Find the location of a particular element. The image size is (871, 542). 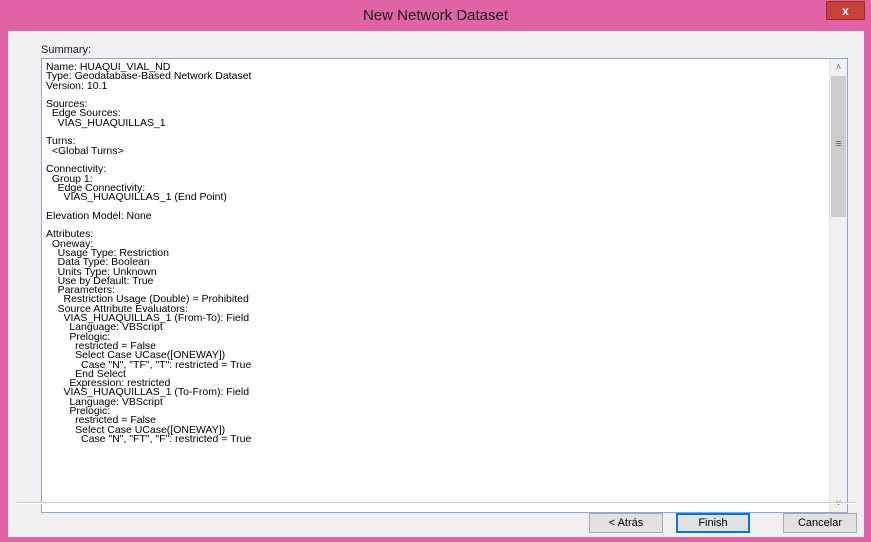

grip-icon: ≡ is located at coordinates (838, 144).